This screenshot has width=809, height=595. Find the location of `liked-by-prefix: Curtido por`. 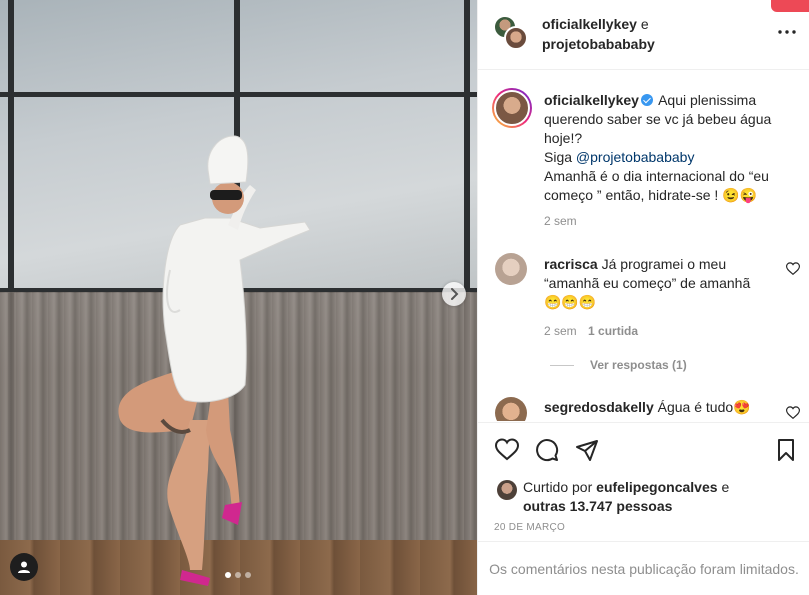

liked-by-prefix: Curtido por is located at coordinates (558, 487).